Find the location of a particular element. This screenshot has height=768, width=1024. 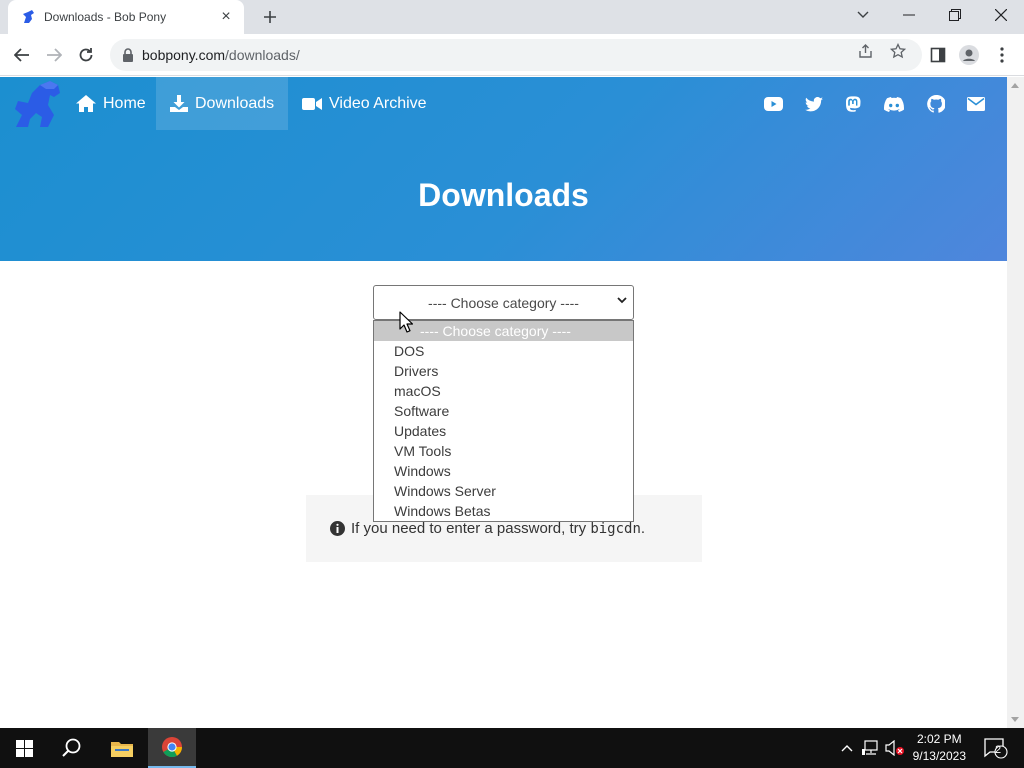

clock-date: 9/13/2023 is located at coordinates (939, 756).